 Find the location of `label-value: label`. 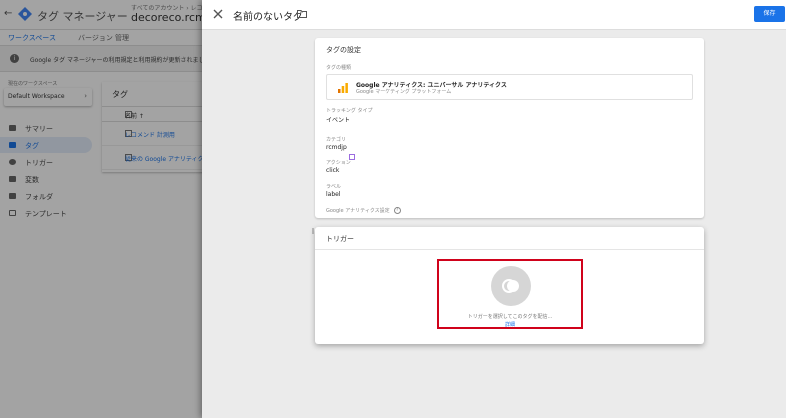

label-value: label is located at coordinates (333, 194).